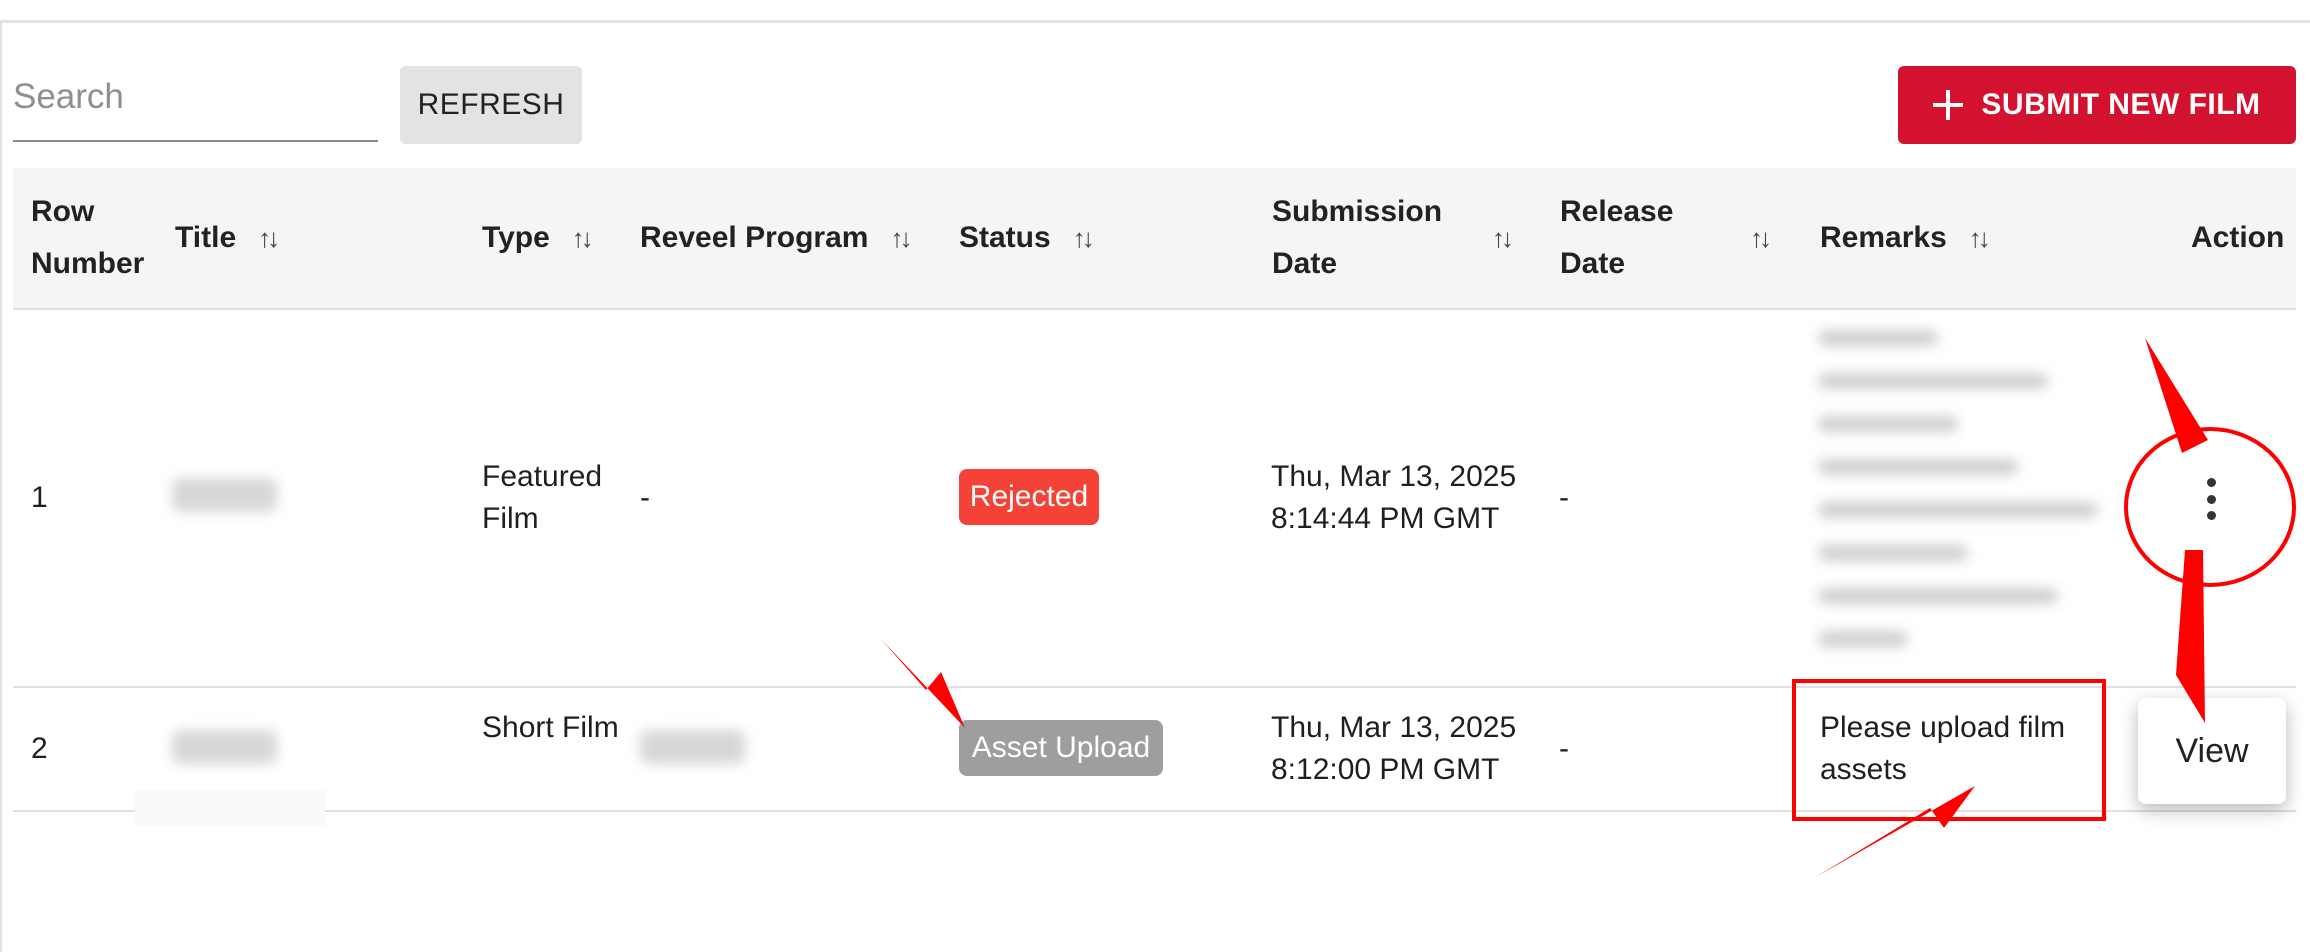 This screenshot has height=952, width=2310. I want to click on program-redacted, so click(692, 747).